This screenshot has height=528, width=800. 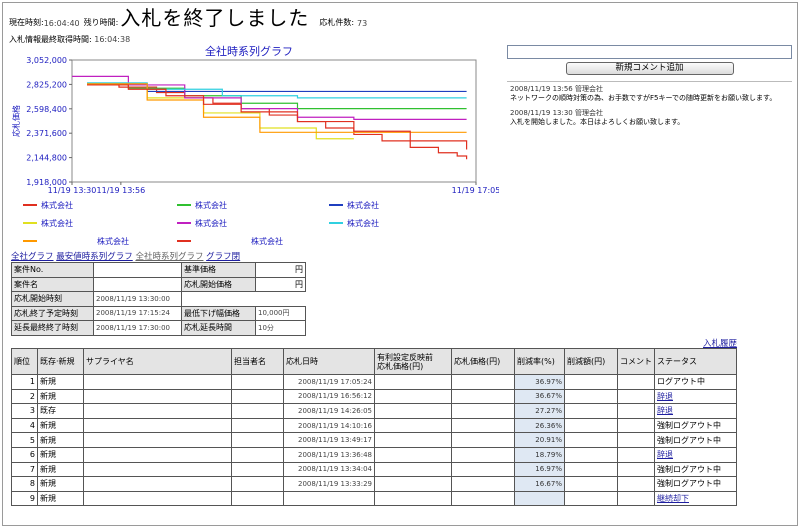 I want to click on info-label: 延長最終終了時刻, so click(x=52, y=328).